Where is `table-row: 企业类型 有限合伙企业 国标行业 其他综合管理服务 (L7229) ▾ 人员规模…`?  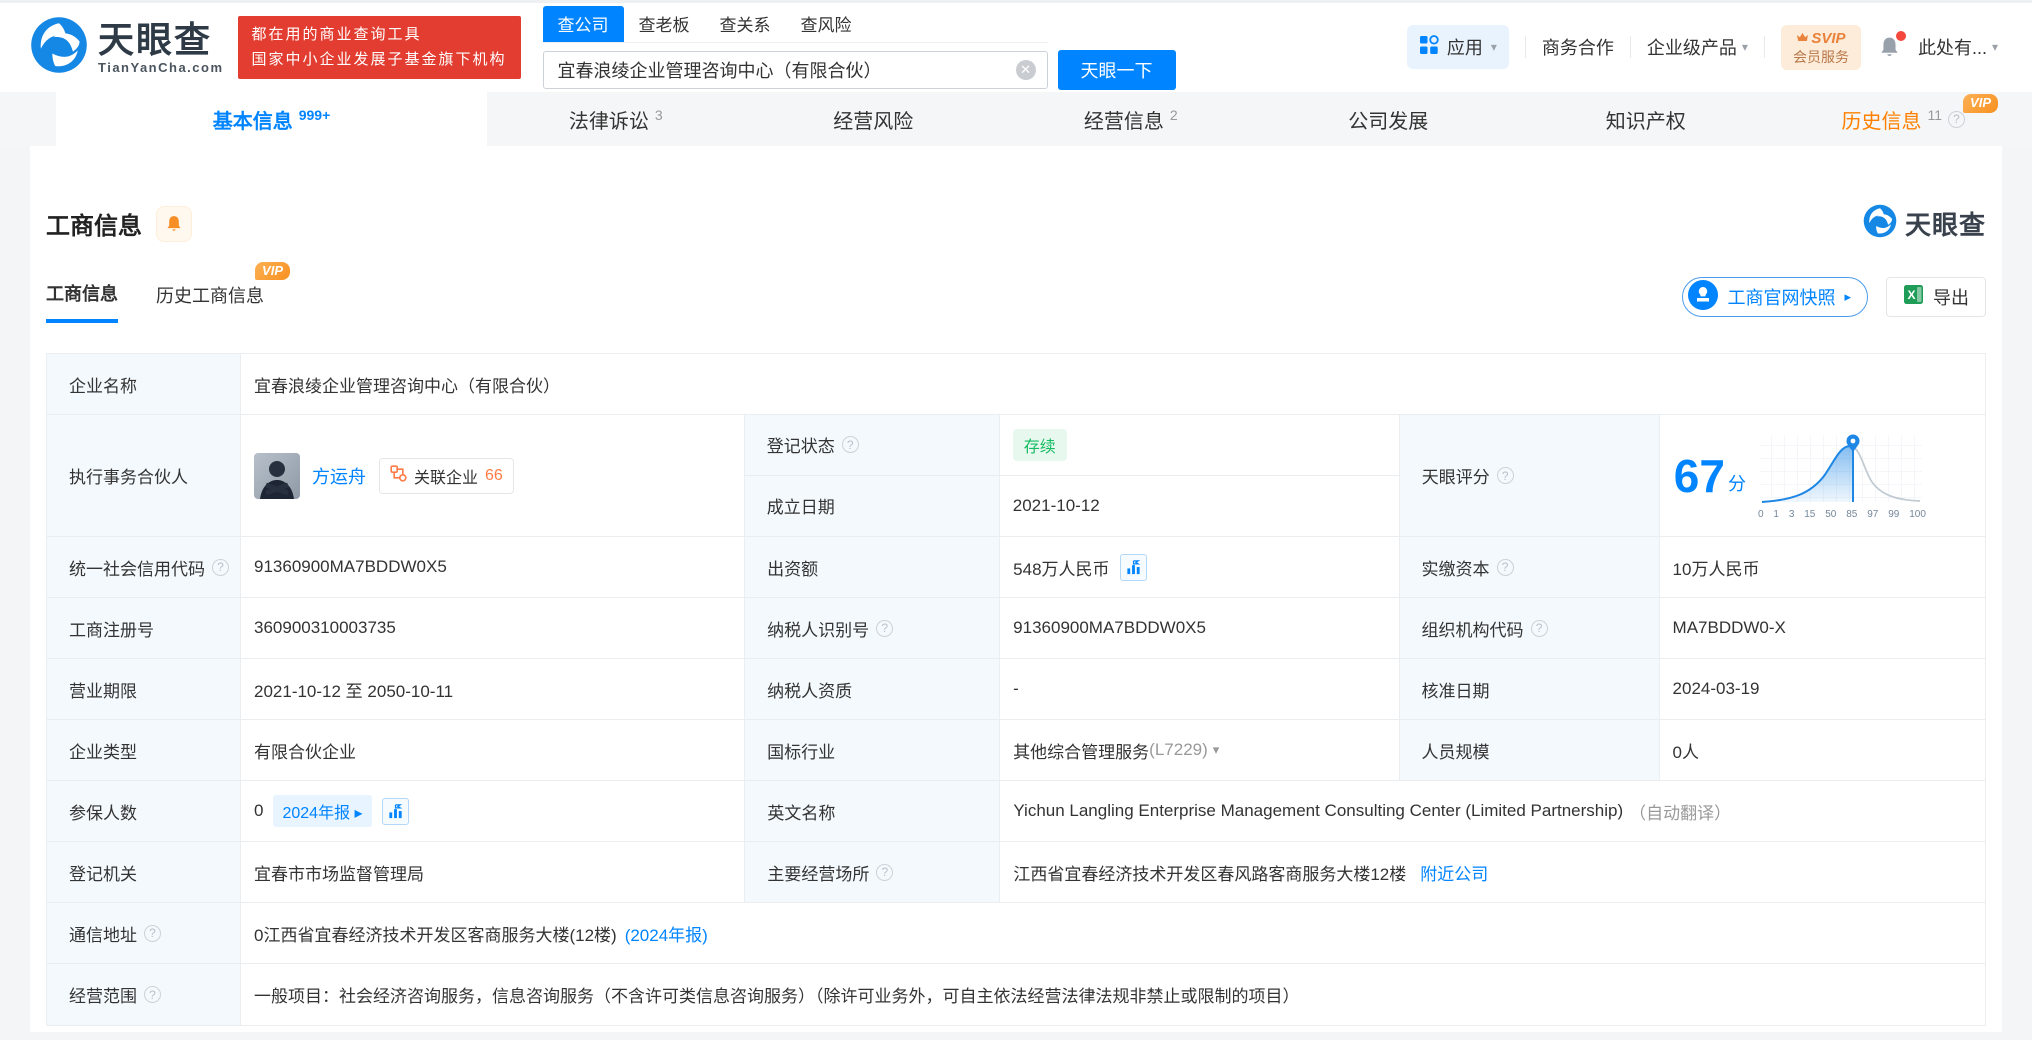
table-row: 企业类型 有限合伙企业 国标行业 其他综合管理服务 (L7229) ▾ 人员规模… is located at coordinates (1016, 750).